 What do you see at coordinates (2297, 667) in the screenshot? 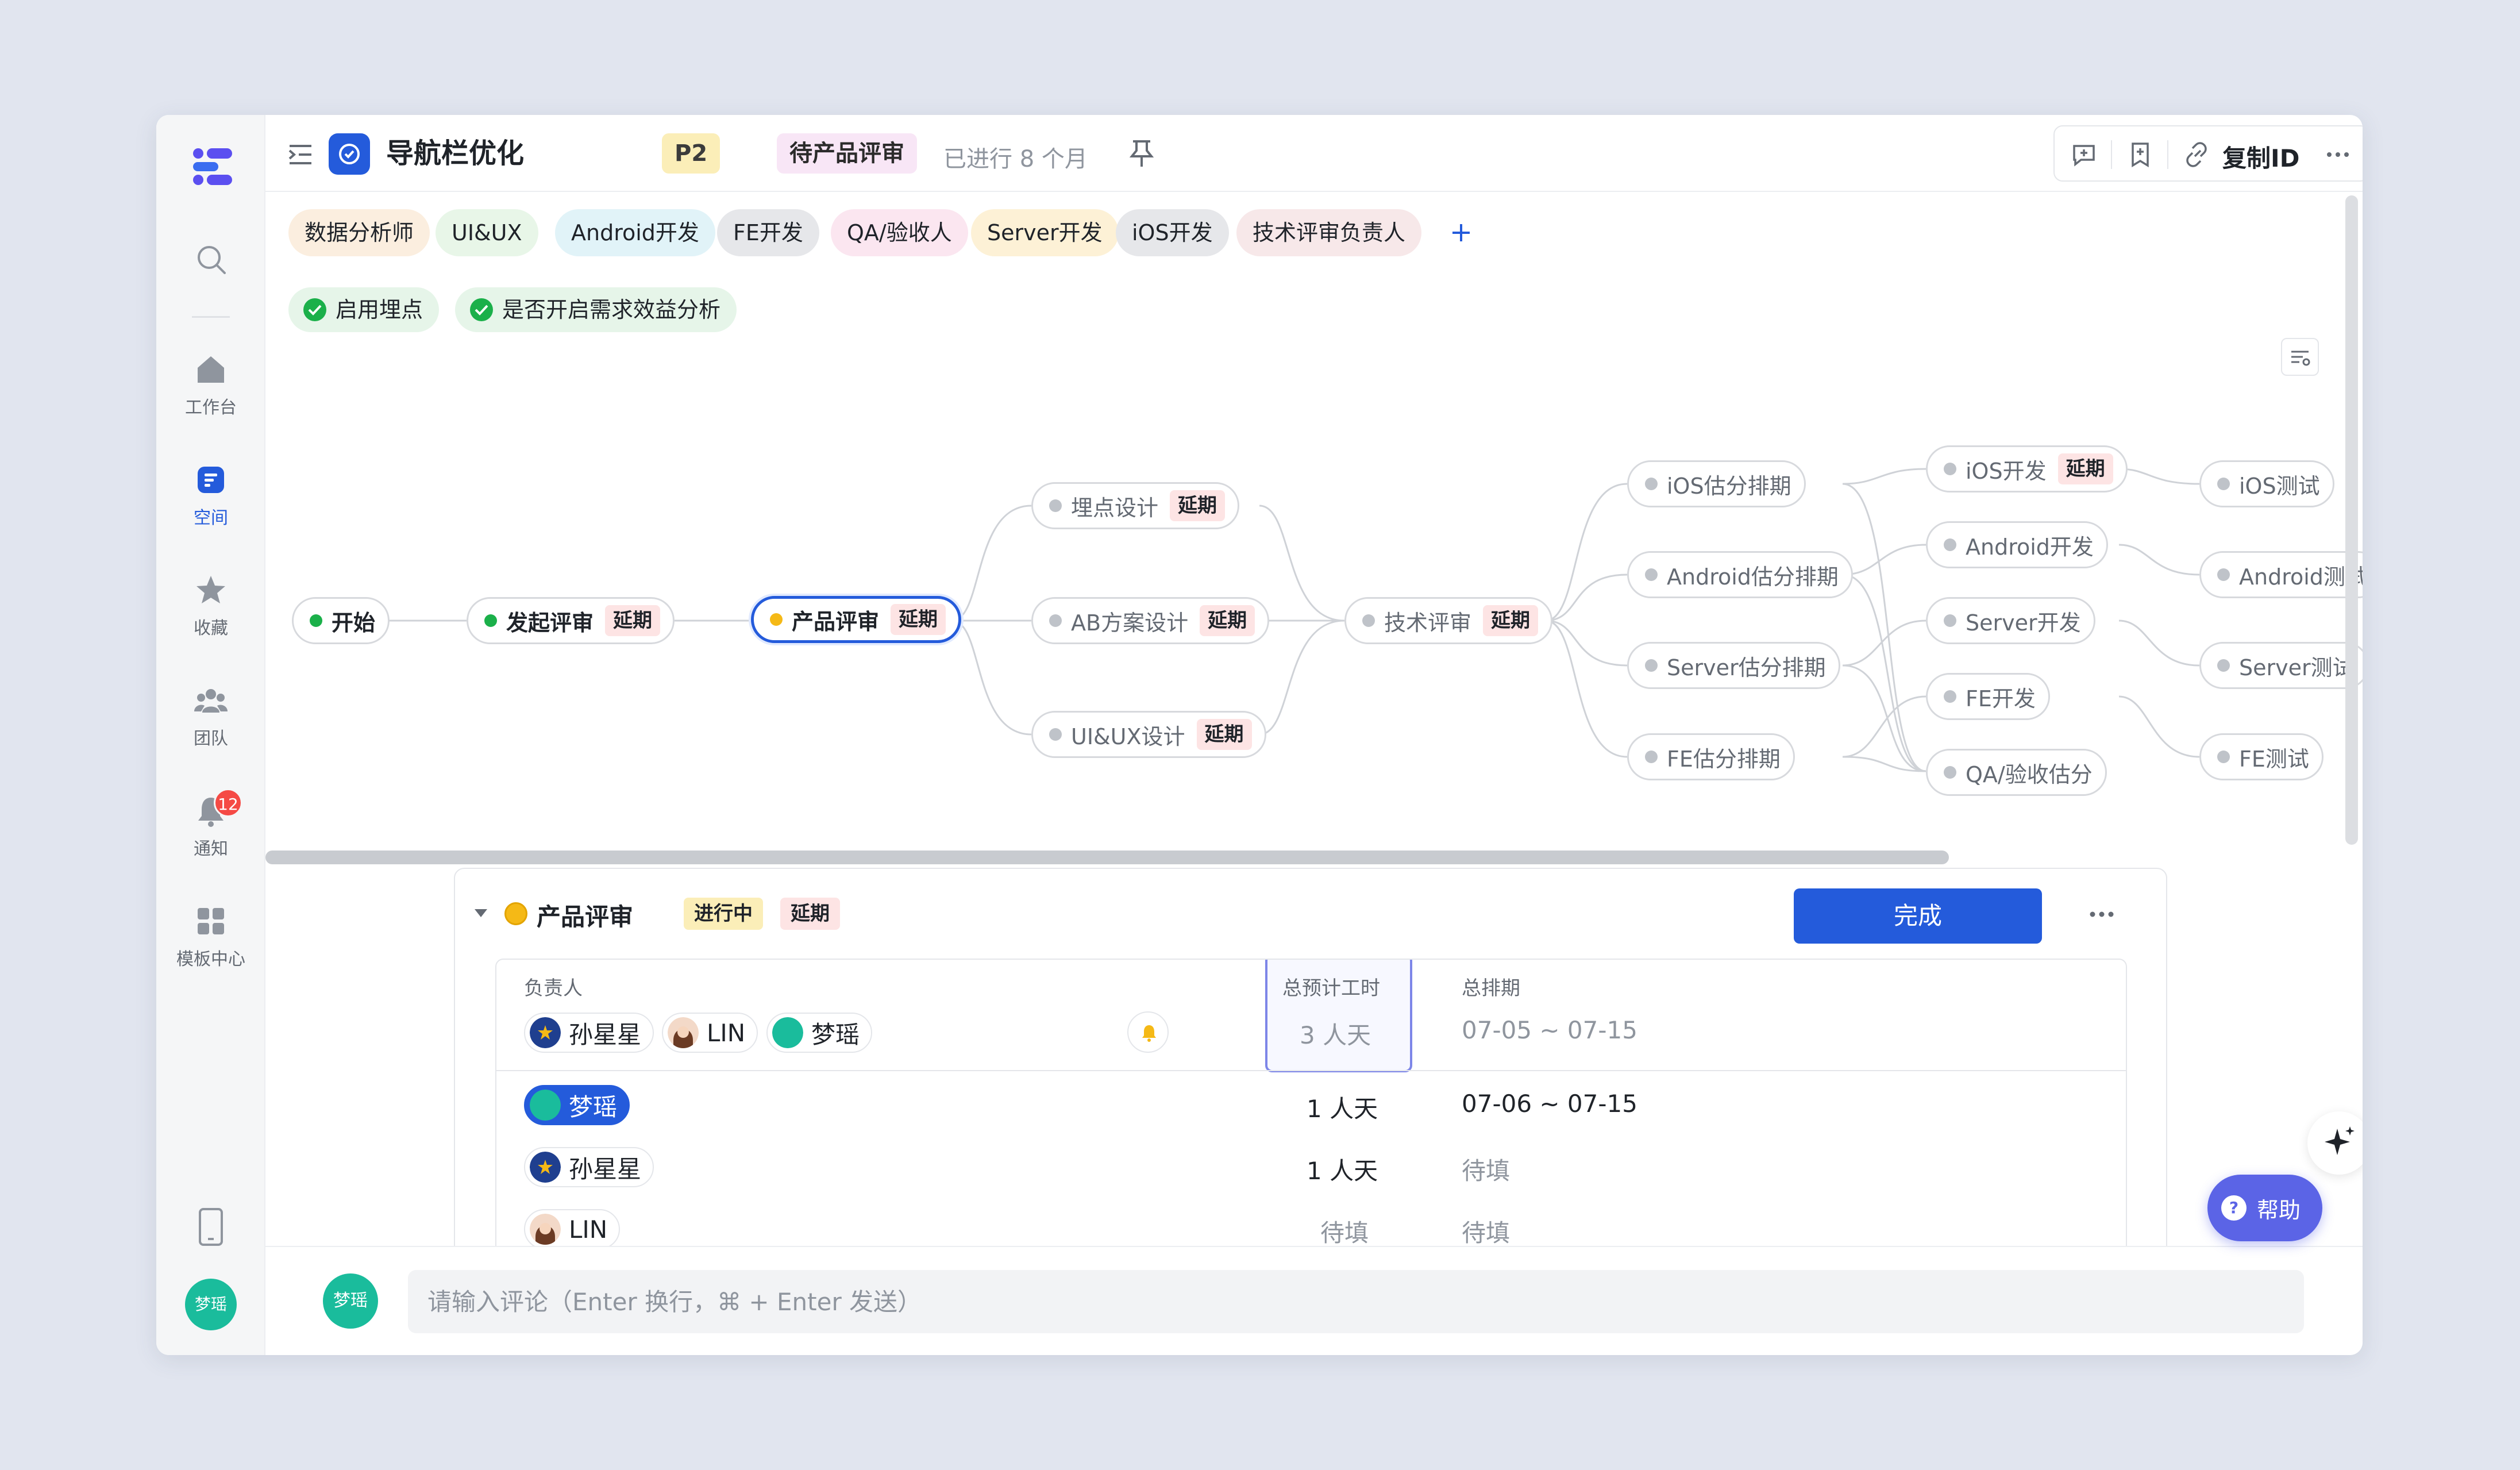
I see `node-label: Server测试` at bounding box center [2297, 667].